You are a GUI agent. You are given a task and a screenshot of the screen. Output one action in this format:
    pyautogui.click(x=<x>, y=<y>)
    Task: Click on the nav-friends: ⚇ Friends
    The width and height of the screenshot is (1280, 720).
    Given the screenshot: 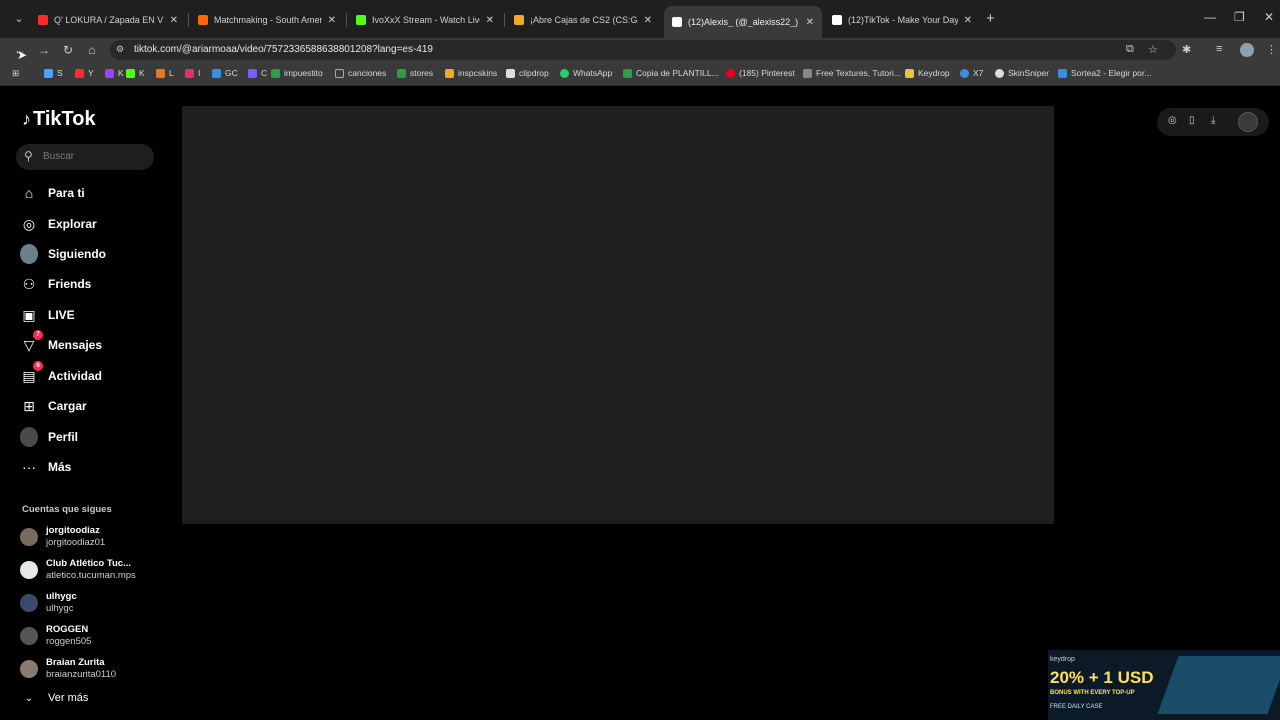 What is the action you would take?
    pyautogui.click(x=56, y=284)
    